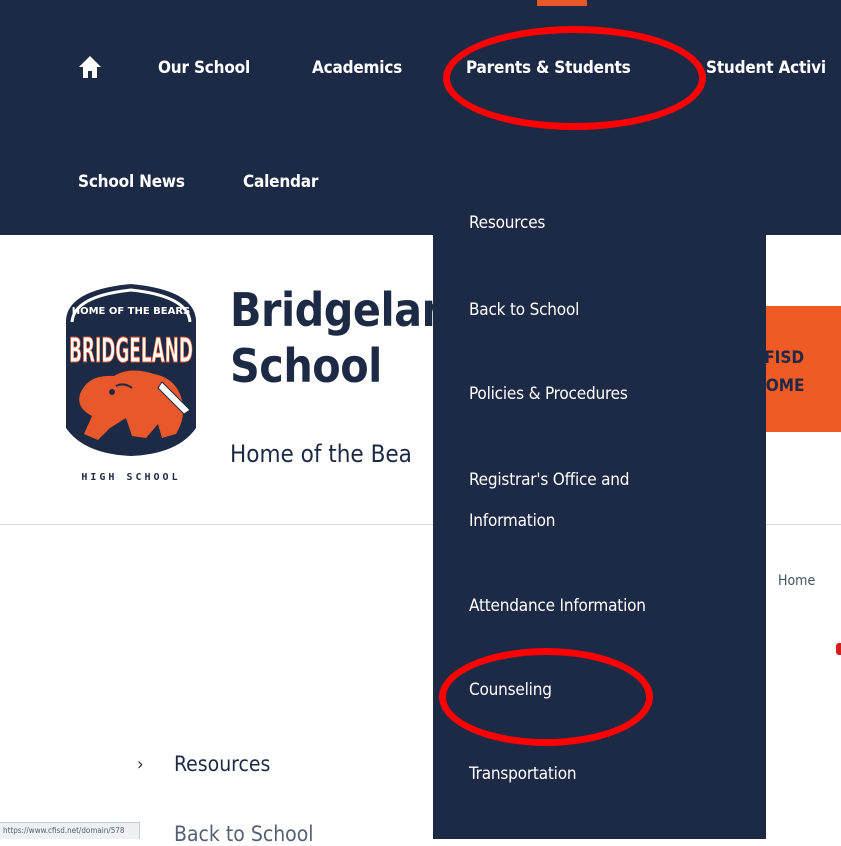 The height and width of the screenshot is (846, 841). I want to click on nav-our-school: Our School, so click(204, 68).